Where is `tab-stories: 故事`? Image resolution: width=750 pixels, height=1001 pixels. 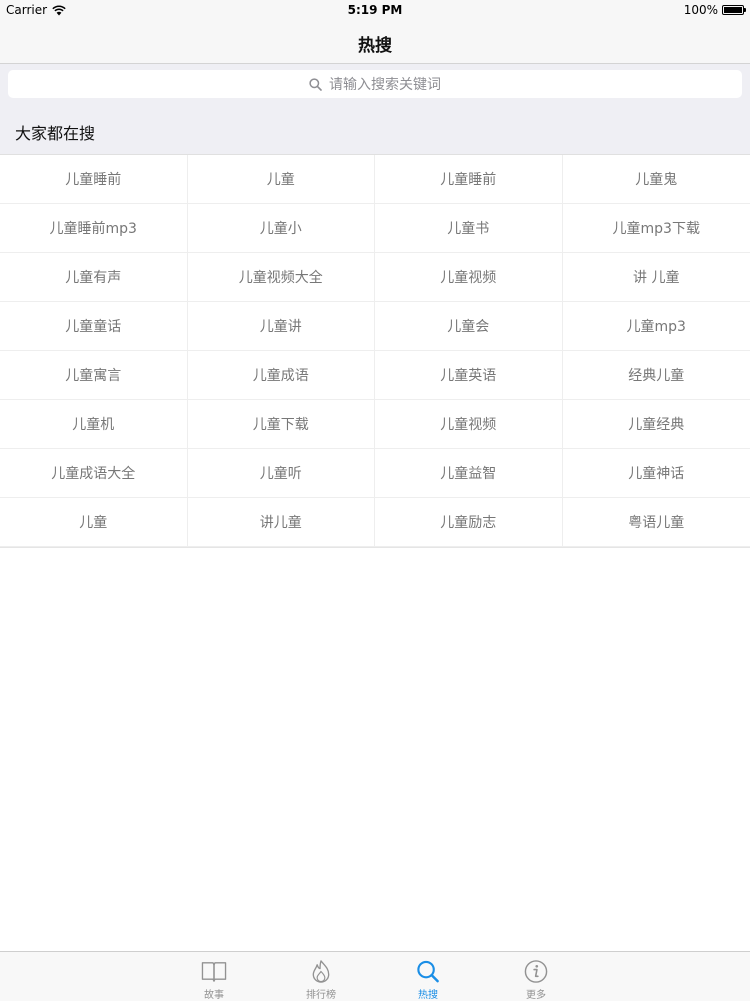
tab-stories: 故事 is located at coordinates (214, 976).